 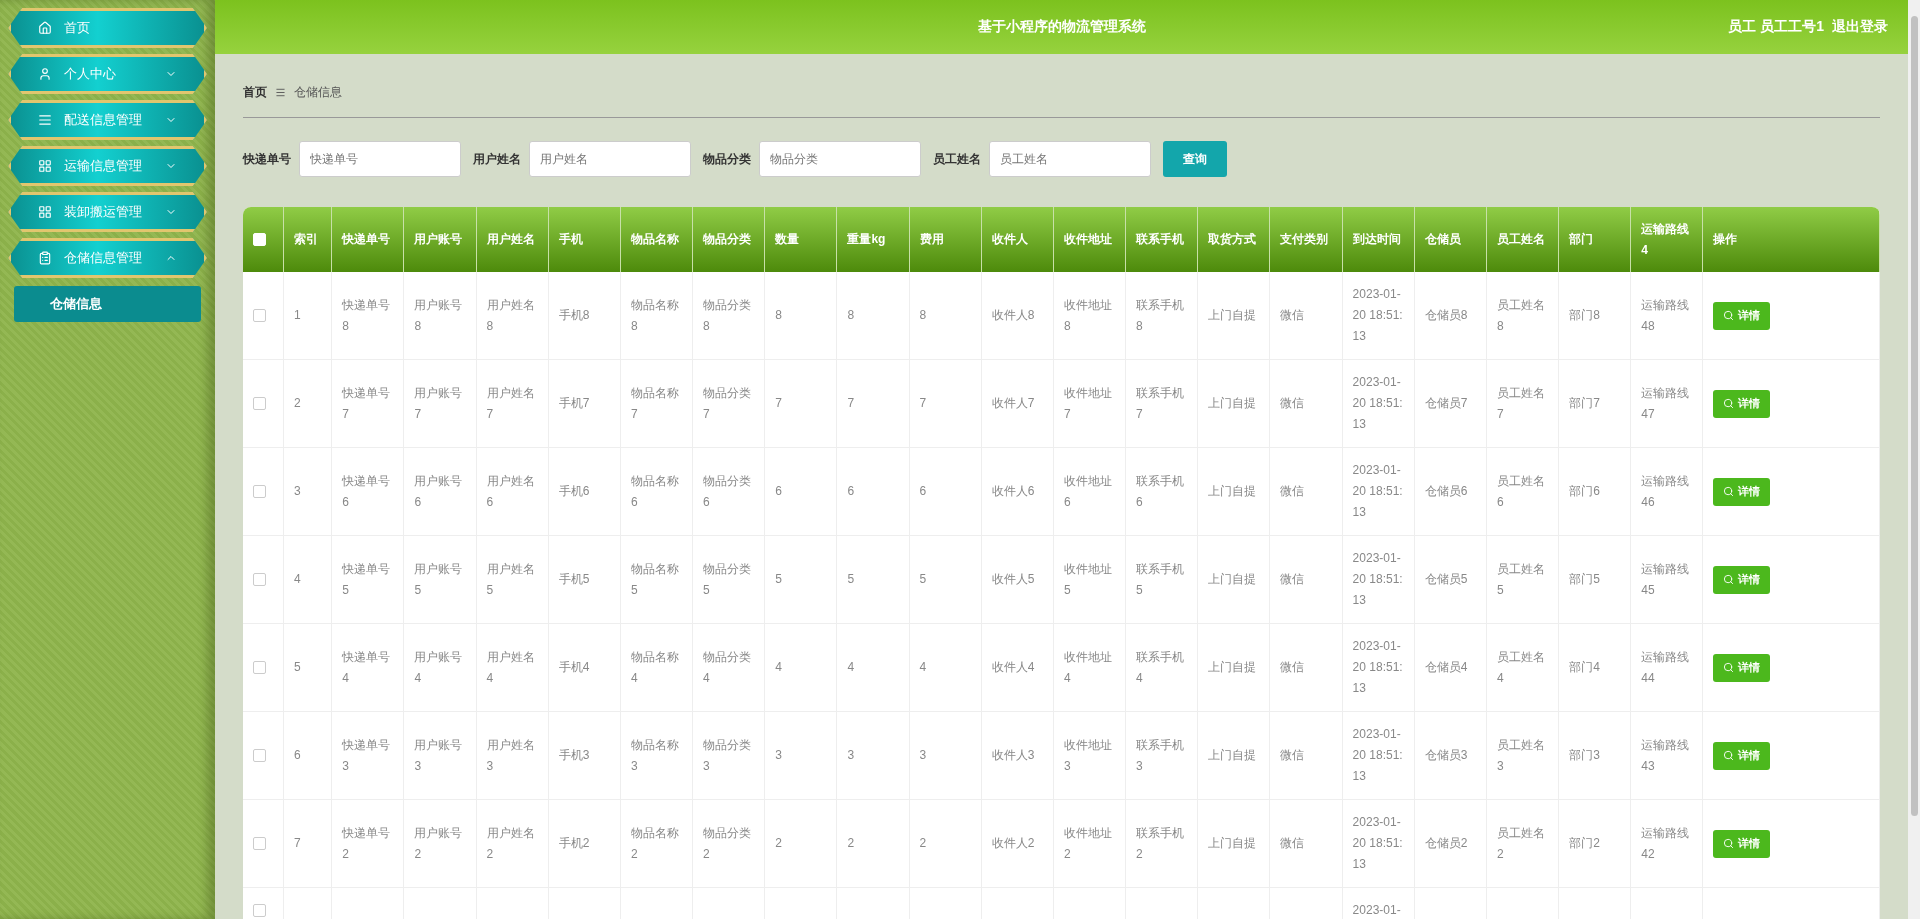 What do you see at coordinates (1791, 239) in the screenshot?
I see `column-header: 操作` at bounding box center [1791, 239].